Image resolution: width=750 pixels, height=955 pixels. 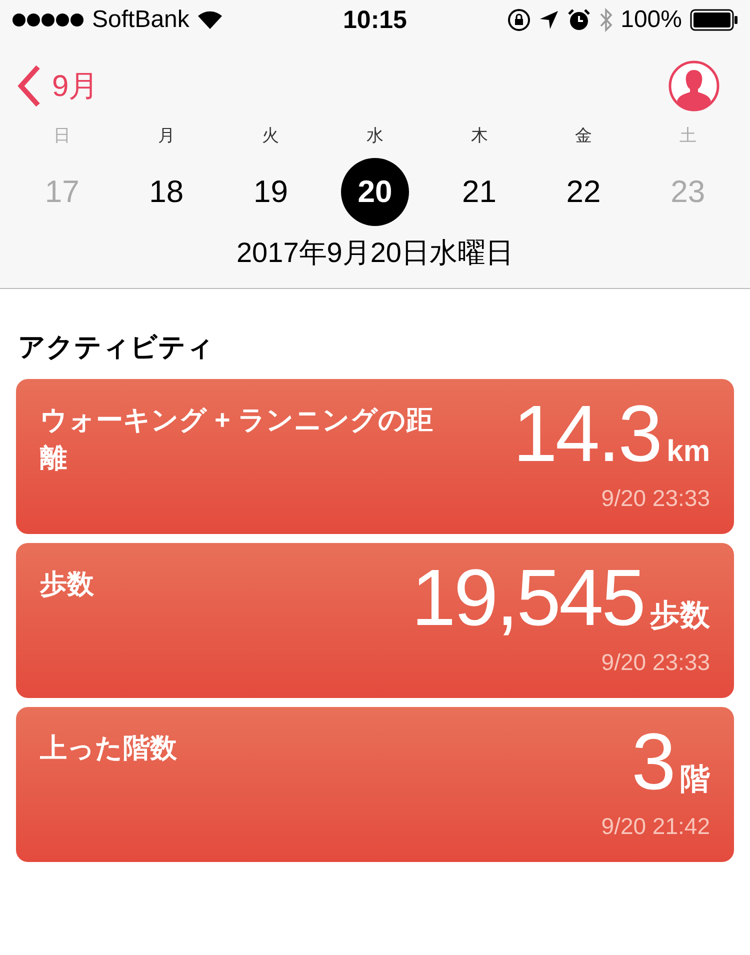 I want to click on status-time: 10:15, so click(x=375, y=20).